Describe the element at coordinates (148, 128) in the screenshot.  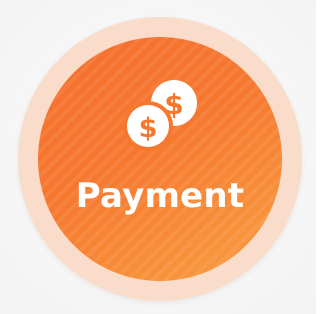
I see `coin-front-symbol: $` at that location.